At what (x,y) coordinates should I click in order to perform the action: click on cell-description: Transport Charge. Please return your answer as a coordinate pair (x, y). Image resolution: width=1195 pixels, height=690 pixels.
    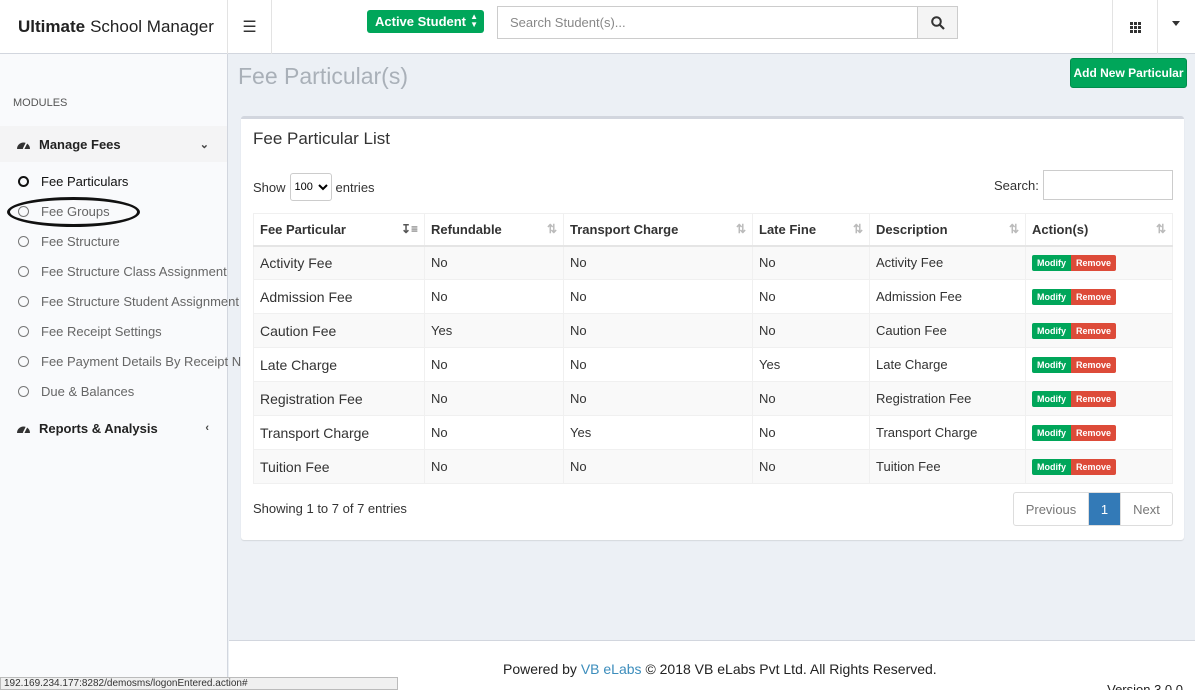
    Looking at the image, I should click on (947, 432).